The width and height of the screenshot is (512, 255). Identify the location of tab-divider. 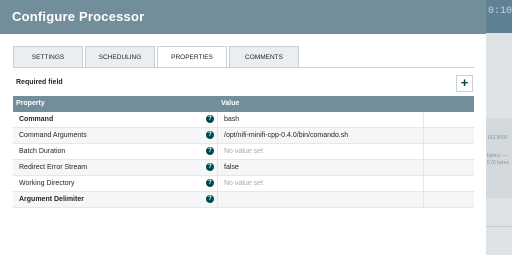
(243, 67).